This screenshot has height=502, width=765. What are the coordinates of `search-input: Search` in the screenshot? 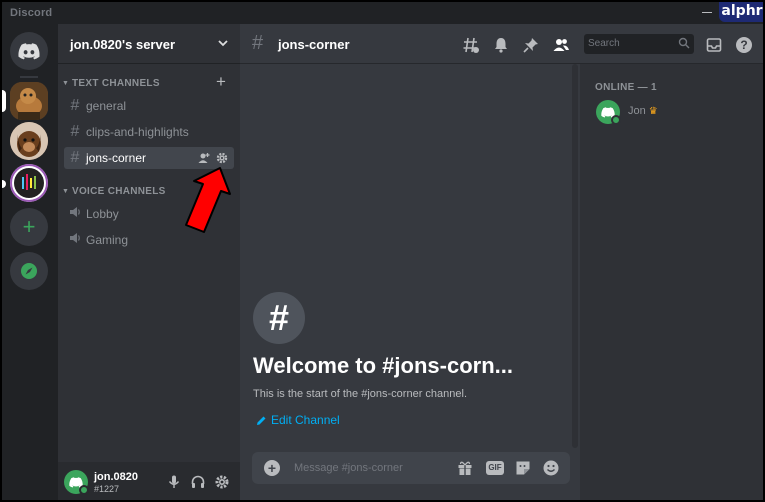 It's located at (639, 44).